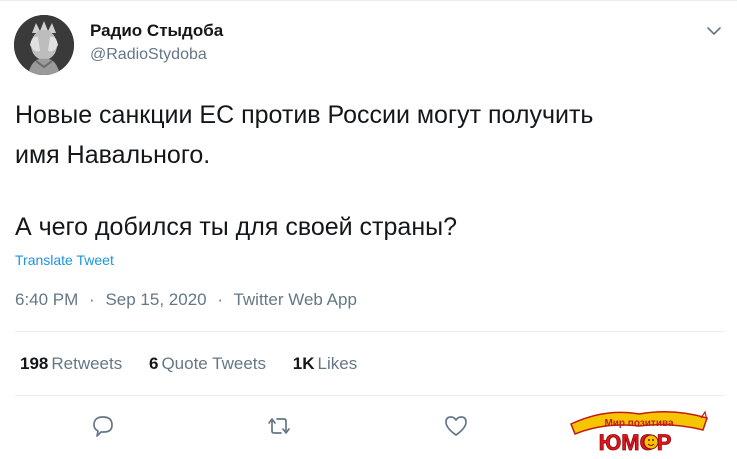  I want to click on tweet-text-line: имя Навального., so click(113, 155).